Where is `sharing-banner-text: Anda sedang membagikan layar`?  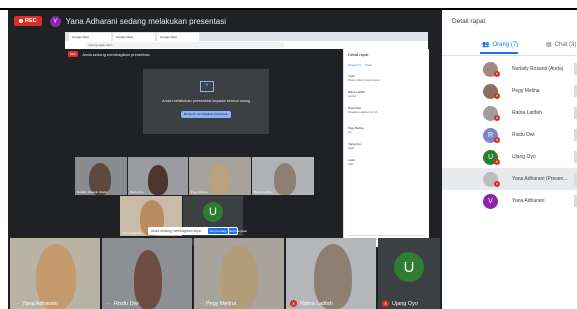 sharing-banner-text: Anda sedang membagikan layar is located at coordinates (176, 231).